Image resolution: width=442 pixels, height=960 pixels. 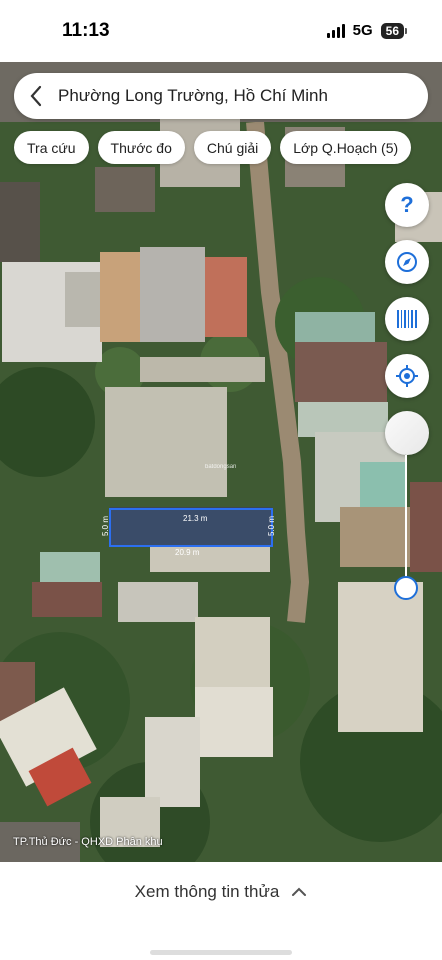 I want to click on compass-icon, so click(x=407, y=262).